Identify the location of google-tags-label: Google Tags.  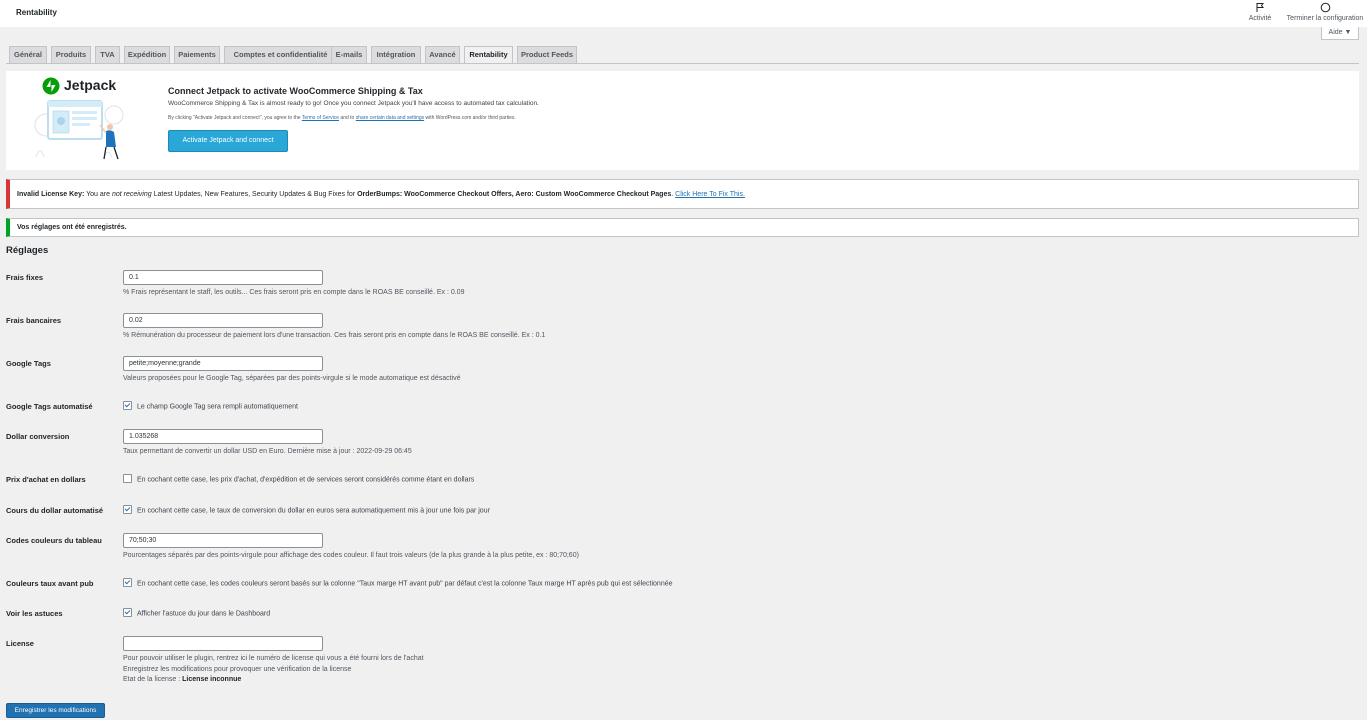
(28, 363).